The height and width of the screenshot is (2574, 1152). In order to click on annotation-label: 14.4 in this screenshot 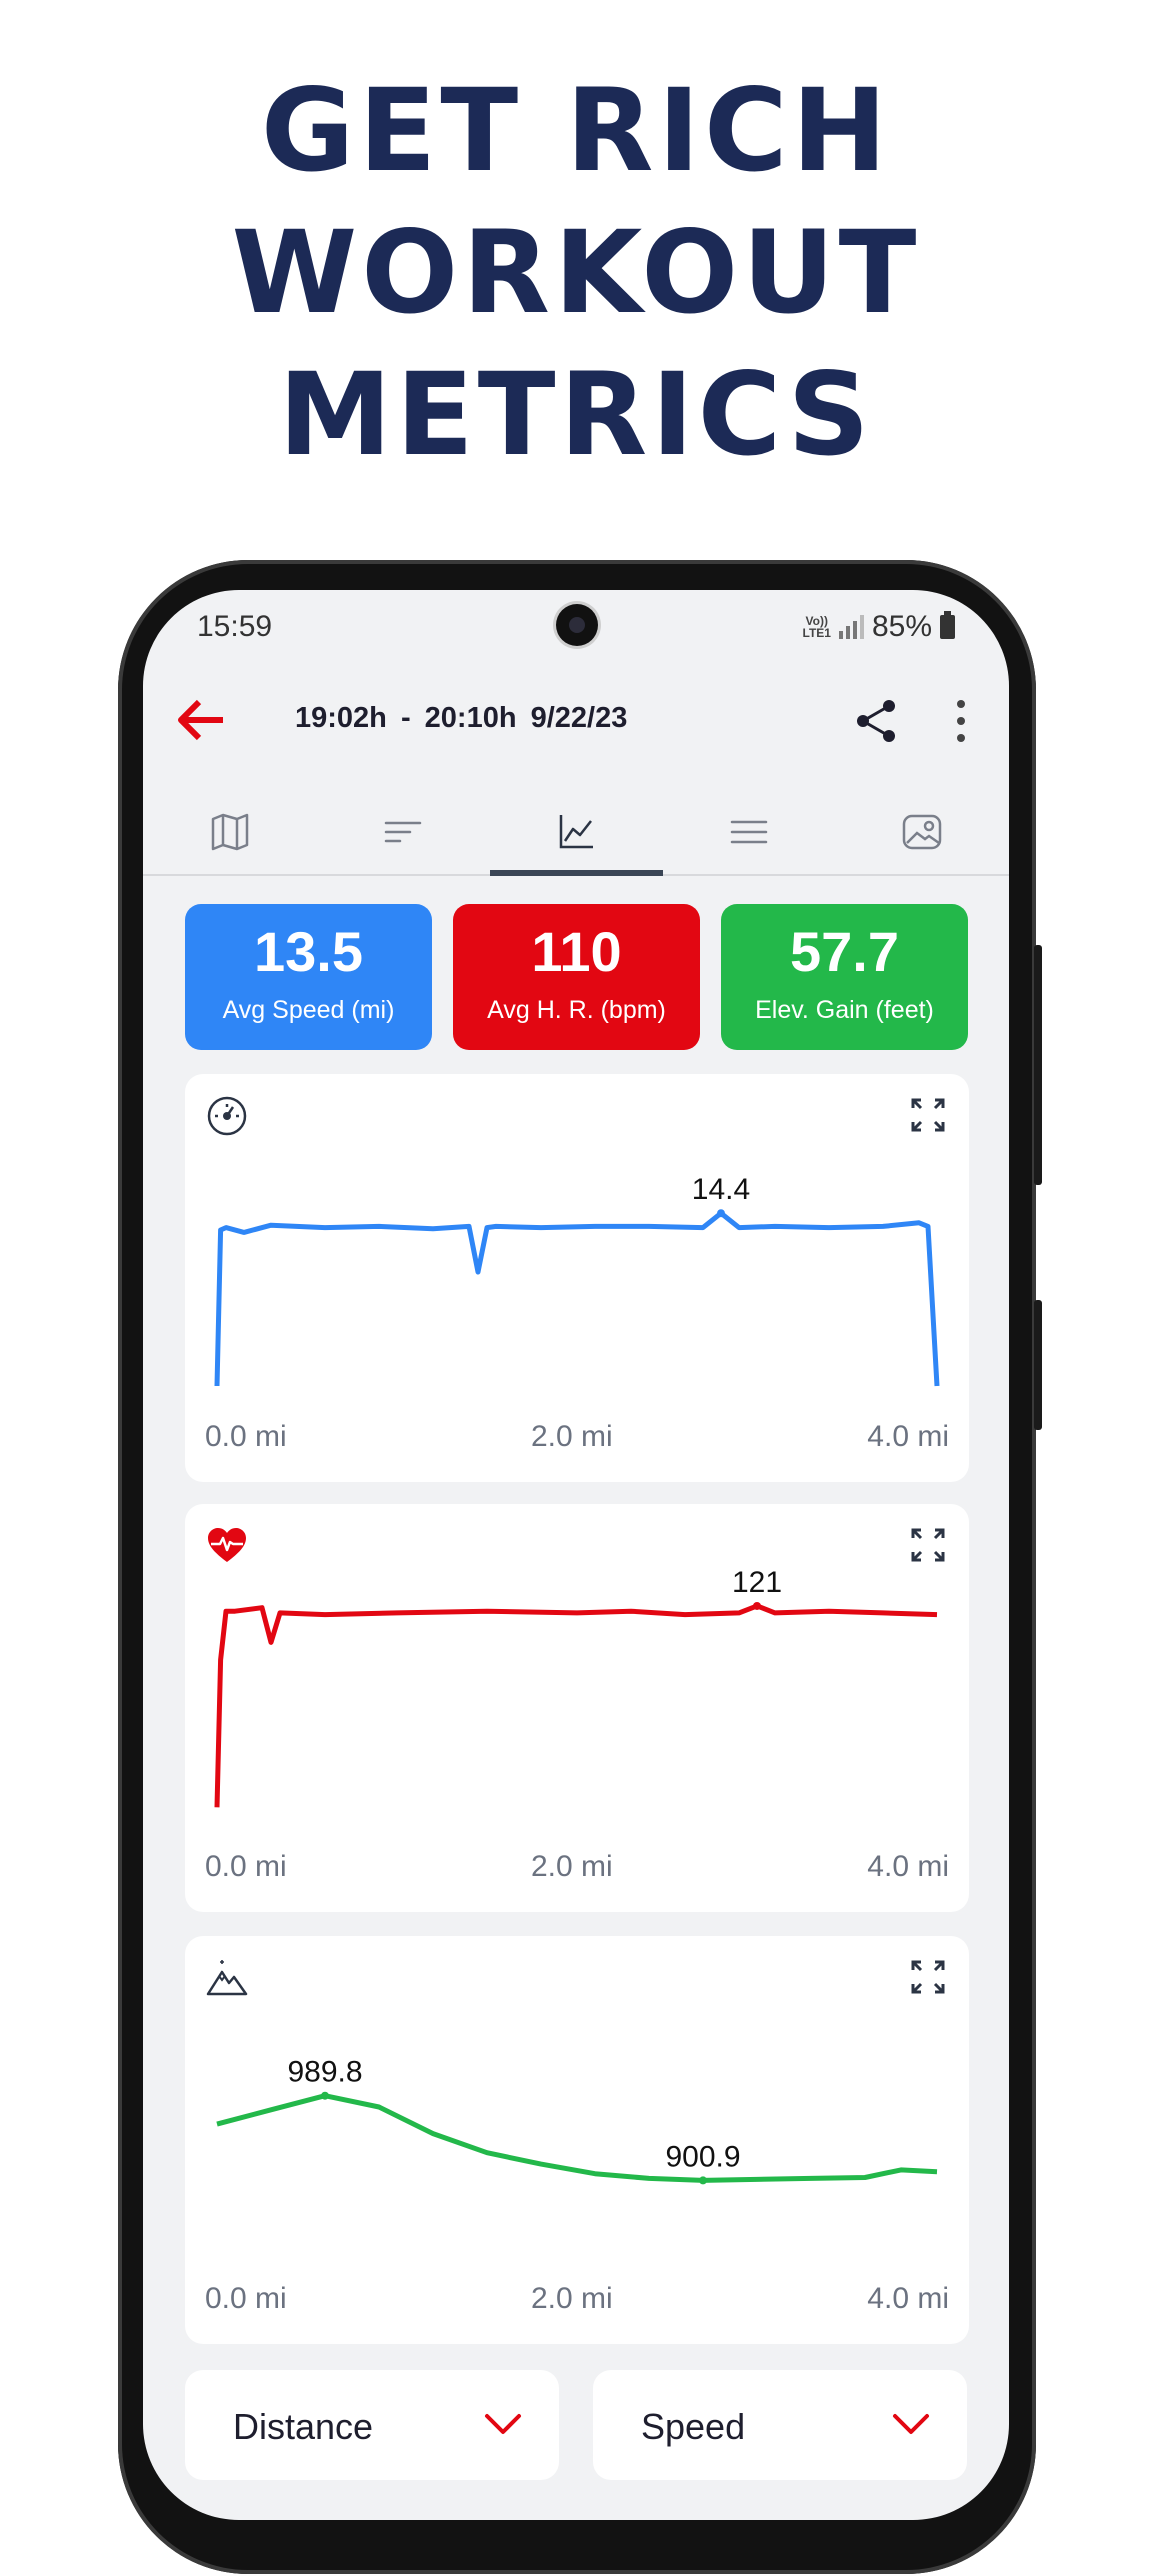, I will do `click(721, 1189)`.